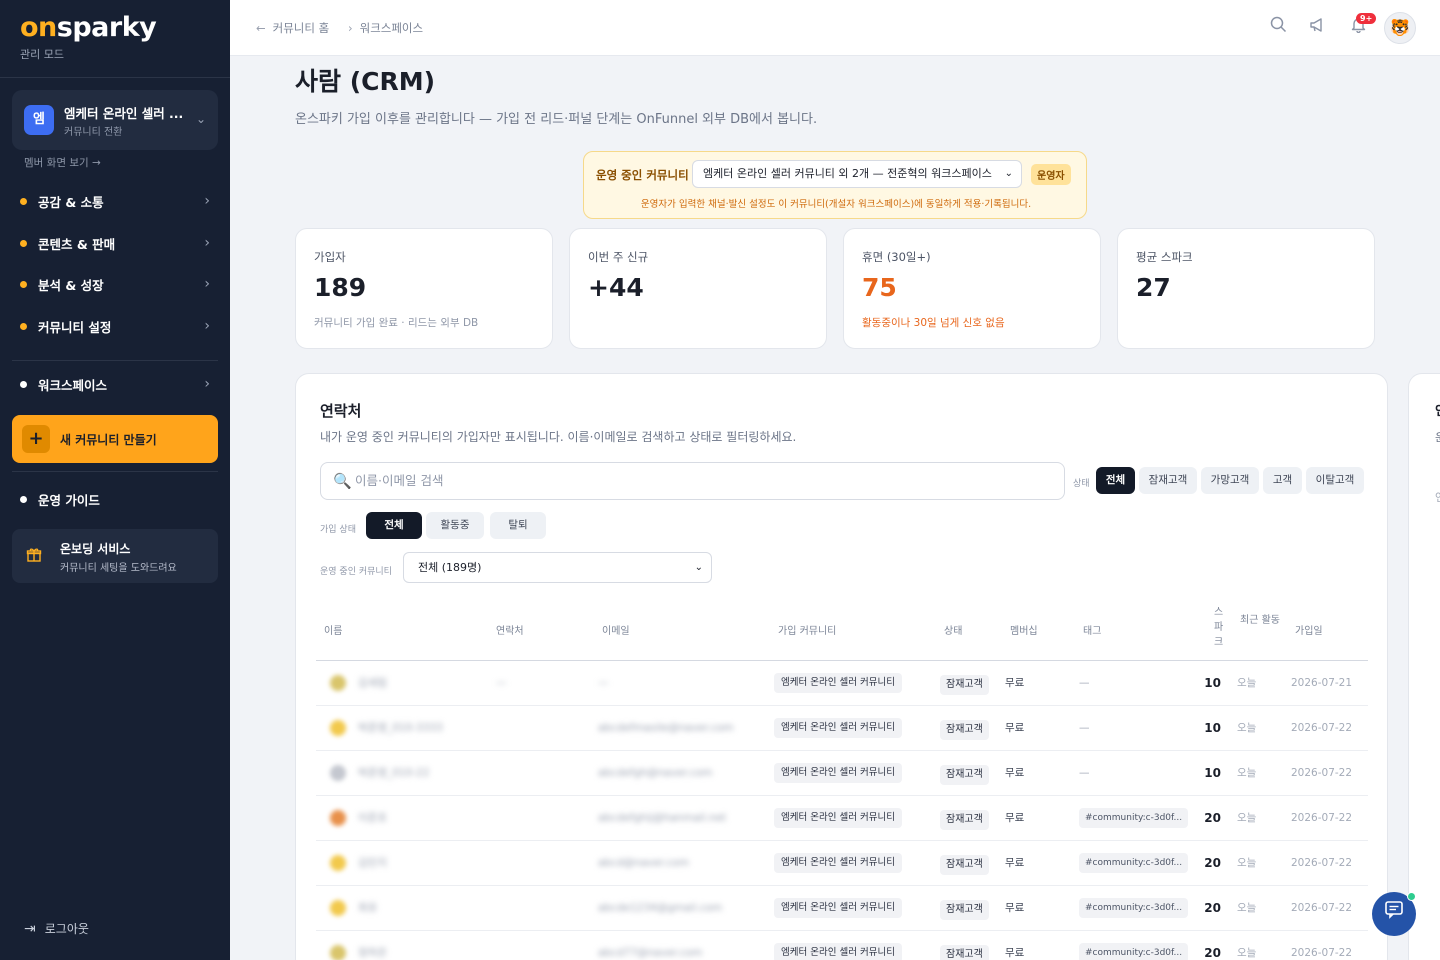 The image size is (1440, 960). What do you see at coordinates (367, 908) in the screenshot?
I see `contact-name: 최유` at bounding box center [367, 908].